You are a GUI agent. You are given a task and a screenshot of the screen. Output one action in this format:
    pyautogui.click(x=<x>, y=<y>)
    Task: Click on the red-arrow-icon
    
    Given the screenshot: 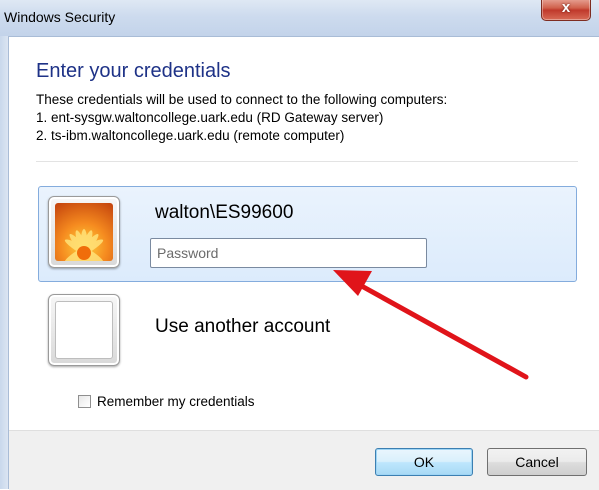 What is the action you would take?
    pyautogui.click(x=431, y=325)
    